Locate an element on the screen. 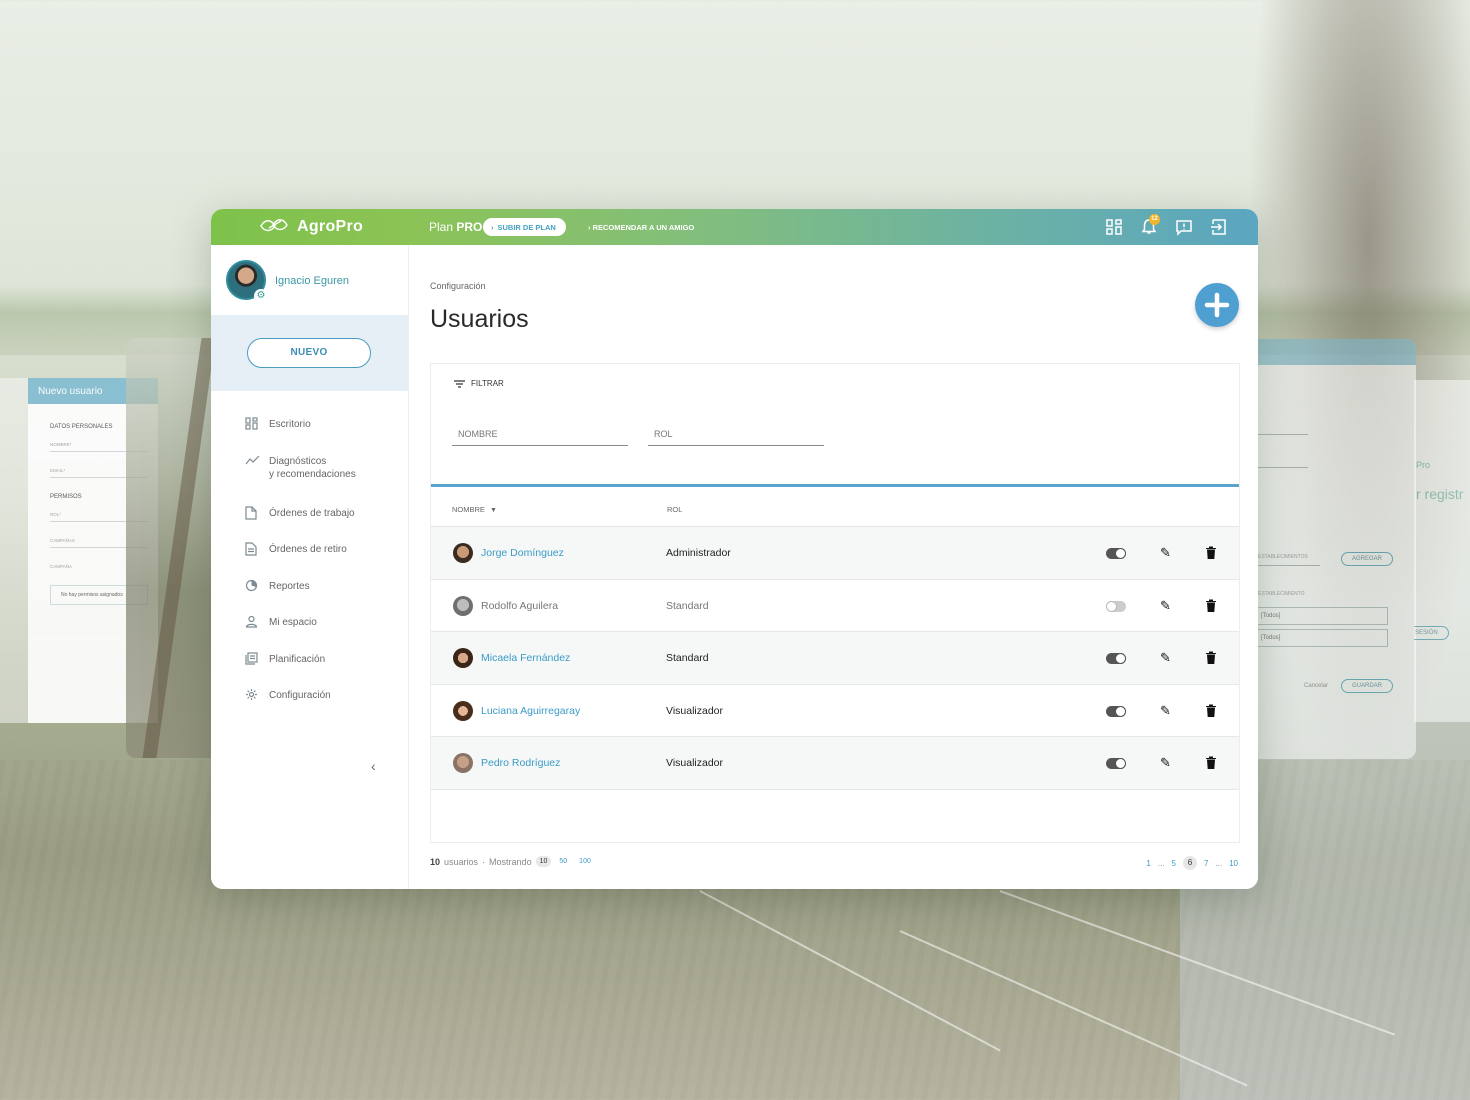 This screenshot has width=1470, height=1100. user-name: Ignacio Eguren is located at coordinates (312, 281).